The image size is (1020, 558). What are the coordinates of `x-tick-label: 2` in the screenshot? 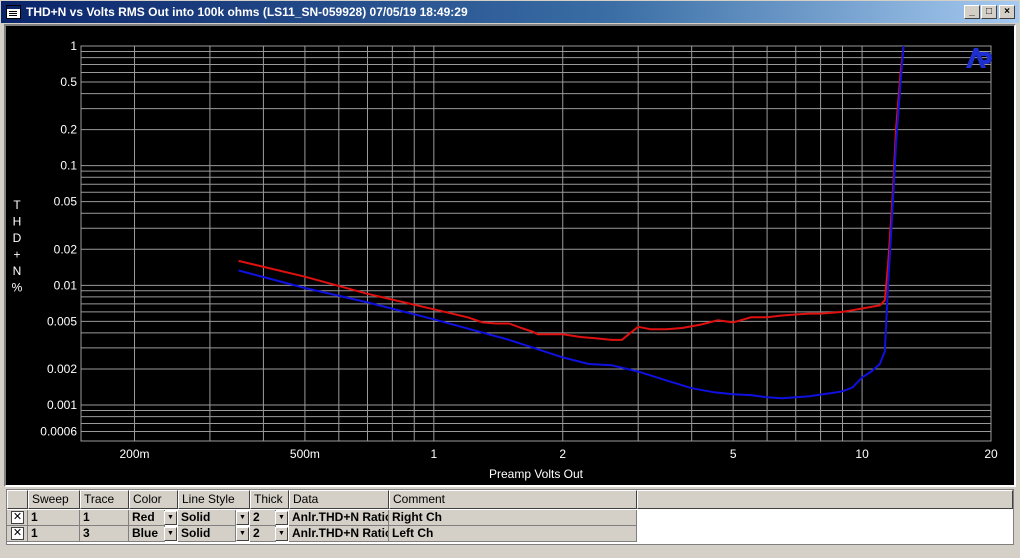 It's located at (562, 454).